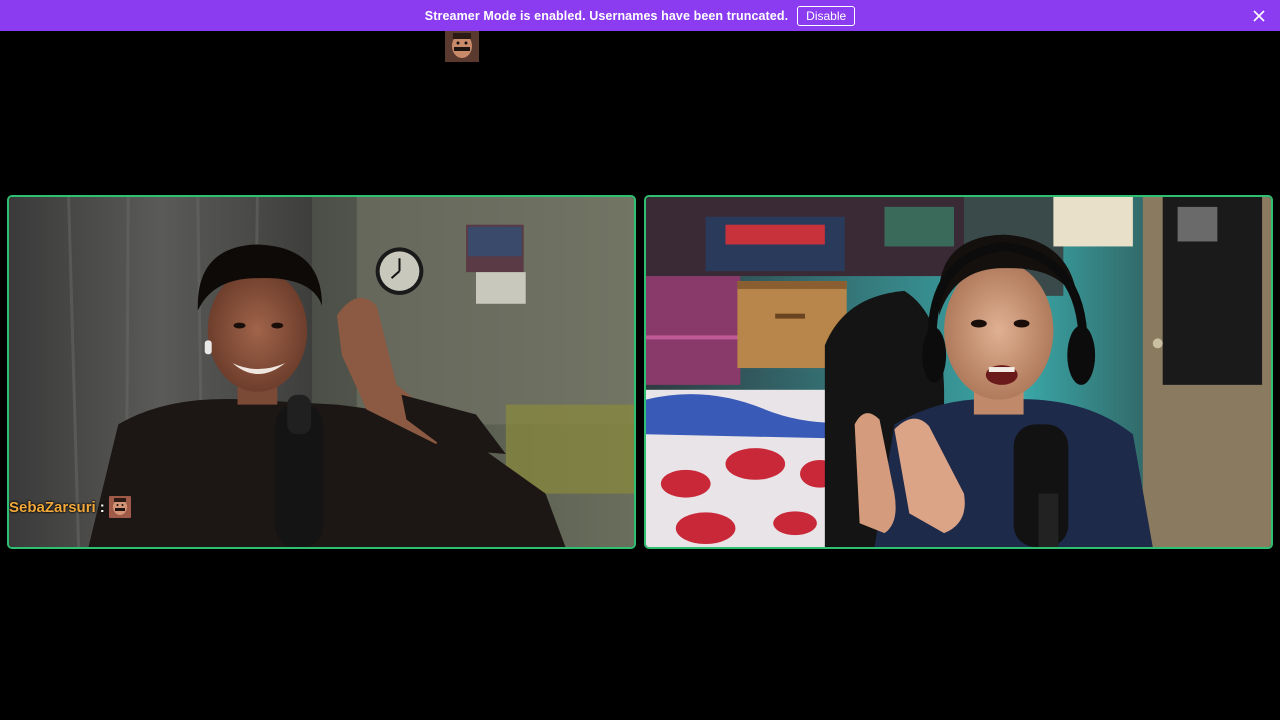 The width and height of the screenshot is (1280, 720). Describe the element at coordinates (119, 507) in the screenshot. I see `participant-avatar-icon` at that location.